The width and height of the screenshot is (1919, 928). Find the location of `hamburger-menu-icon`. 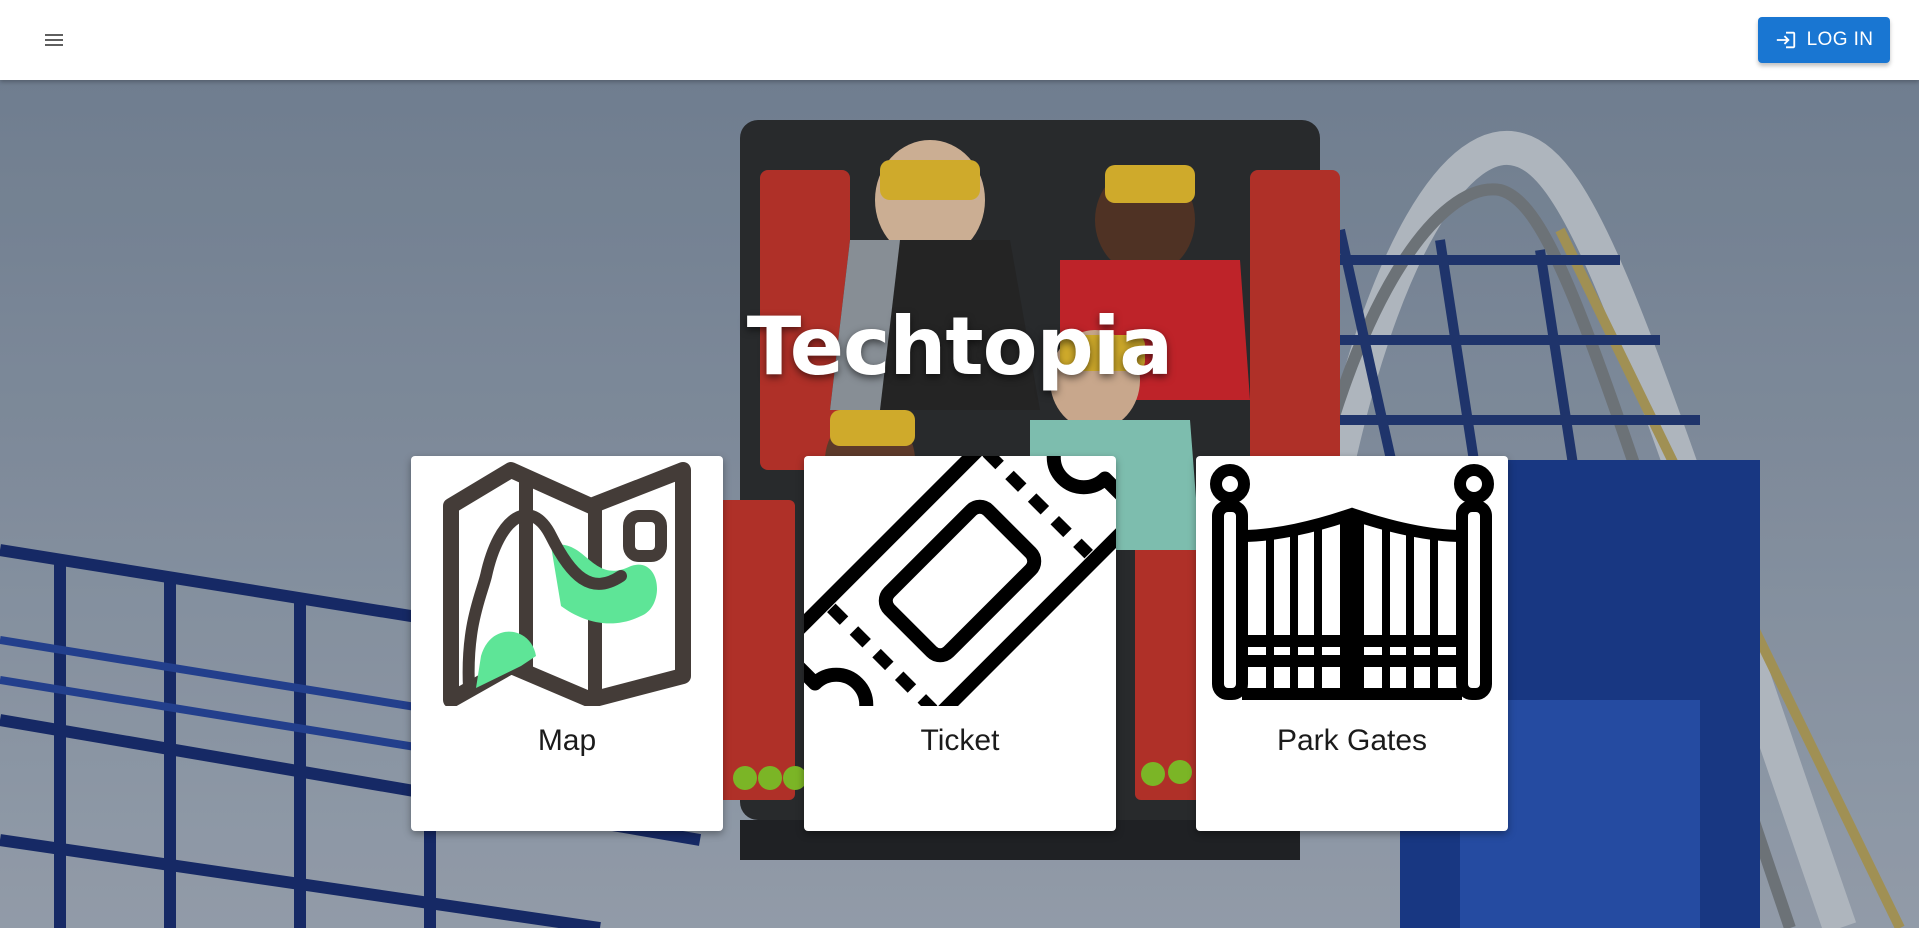

hamburger-menu-icon is located at coordinates (54, 40).